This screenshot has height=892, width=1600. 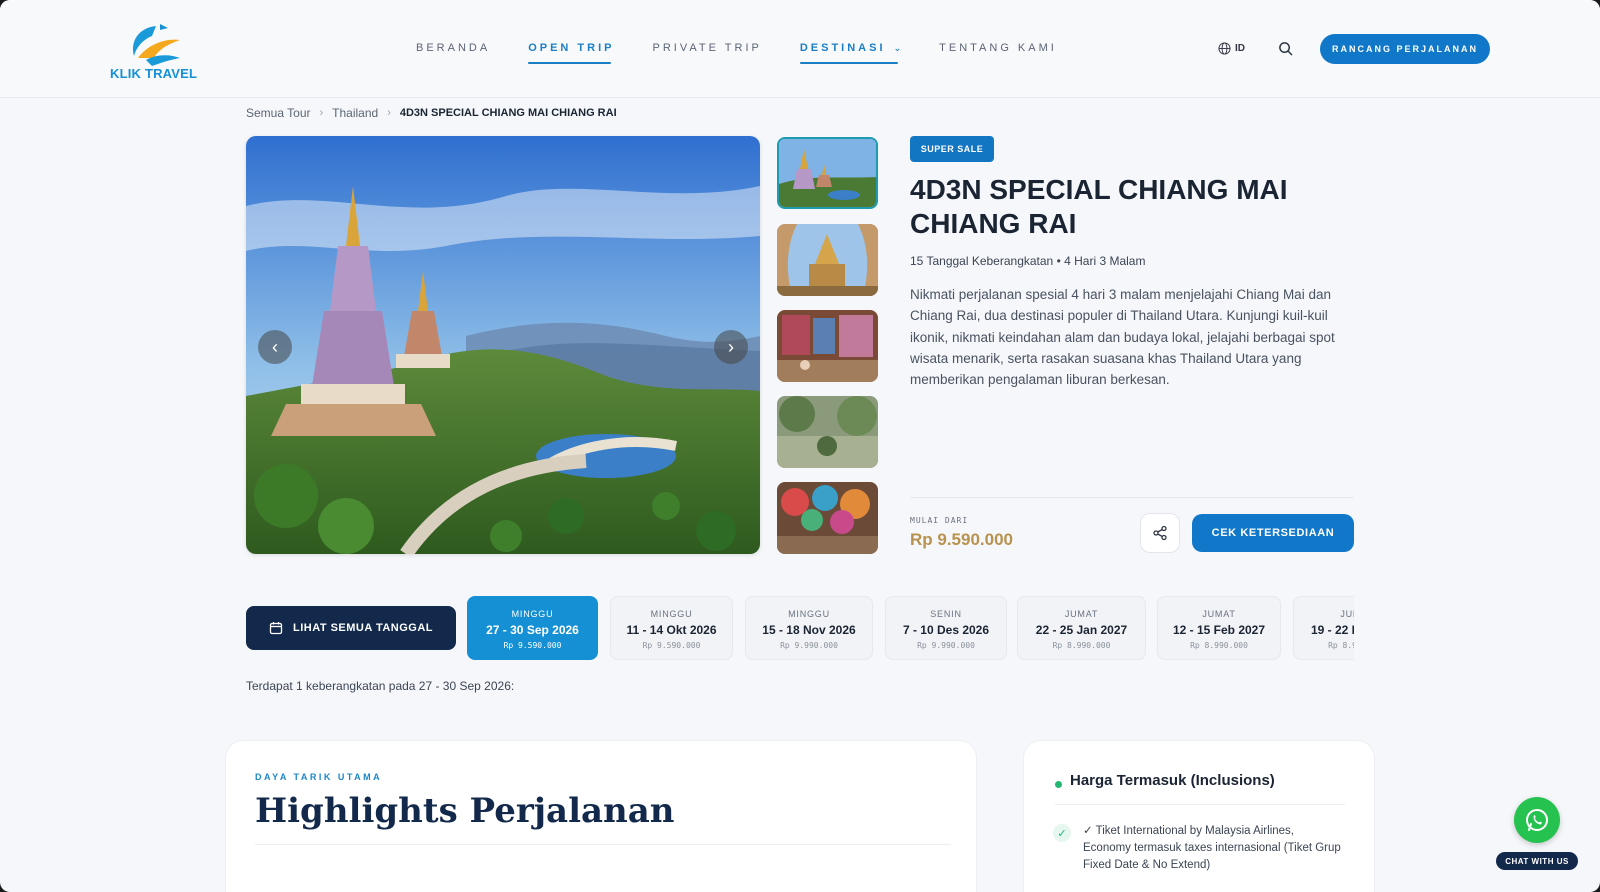 What do you see at coordinates (897, 48) in the screenshot?
I see `chevron-down-icon: ⌄` at bounding box center [897, 48].